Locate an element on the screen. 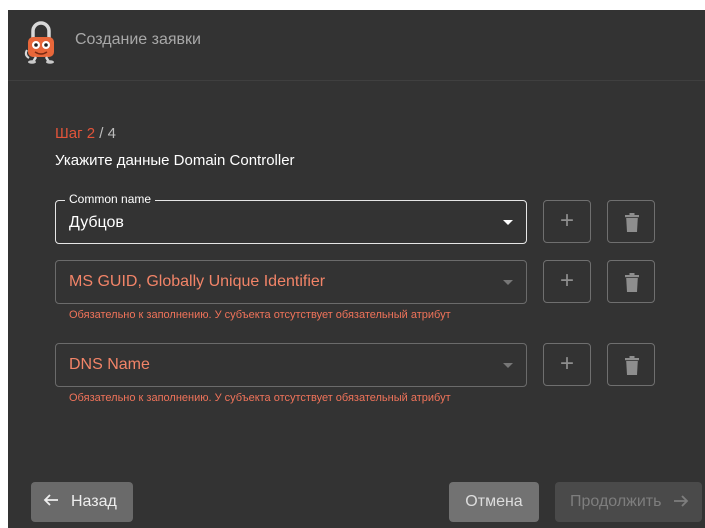 The width and height of the screenshot is (705, 528). arrow-left-icon is located at coordinates (50, 500).